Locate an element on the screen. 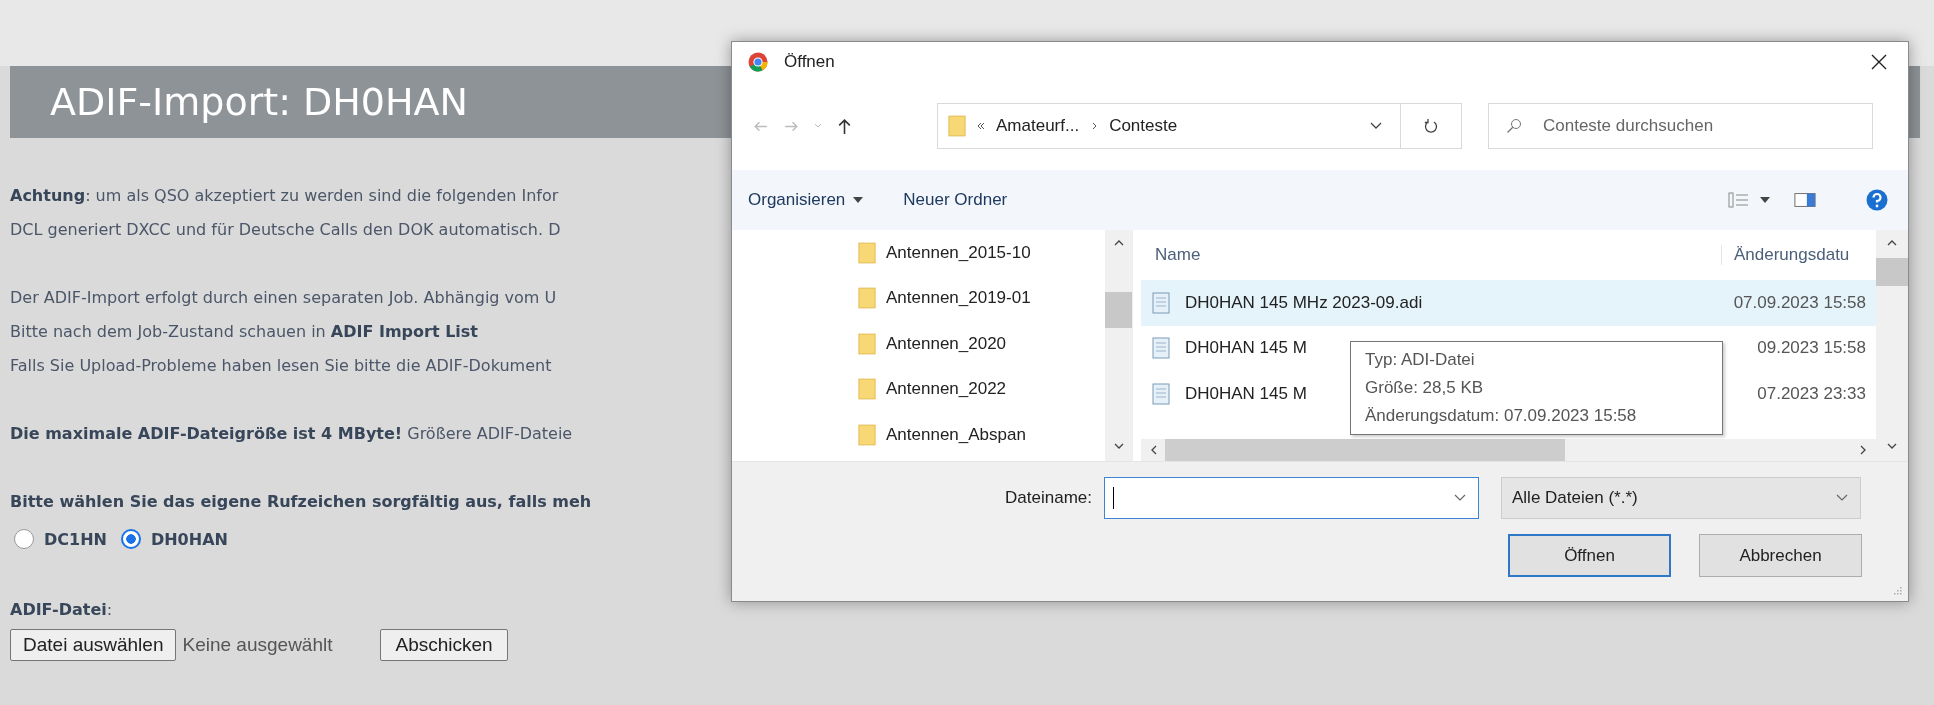 This screenshot has width=1934, height=705. file-name: DH0HAN 145 MHz 2023-09.adi is located at coordinates (1304, 302).